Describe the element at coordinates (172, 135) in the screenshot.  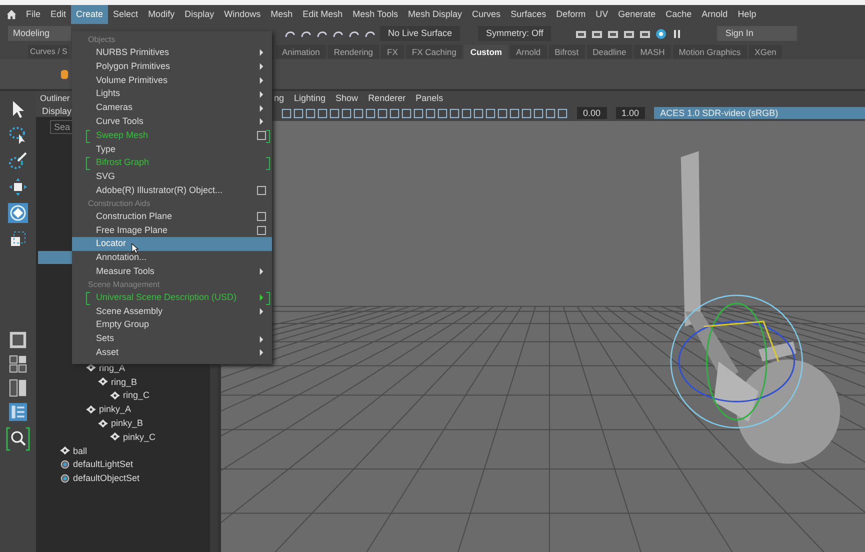
I see `menu-item: Sweep Mesh` at that location.